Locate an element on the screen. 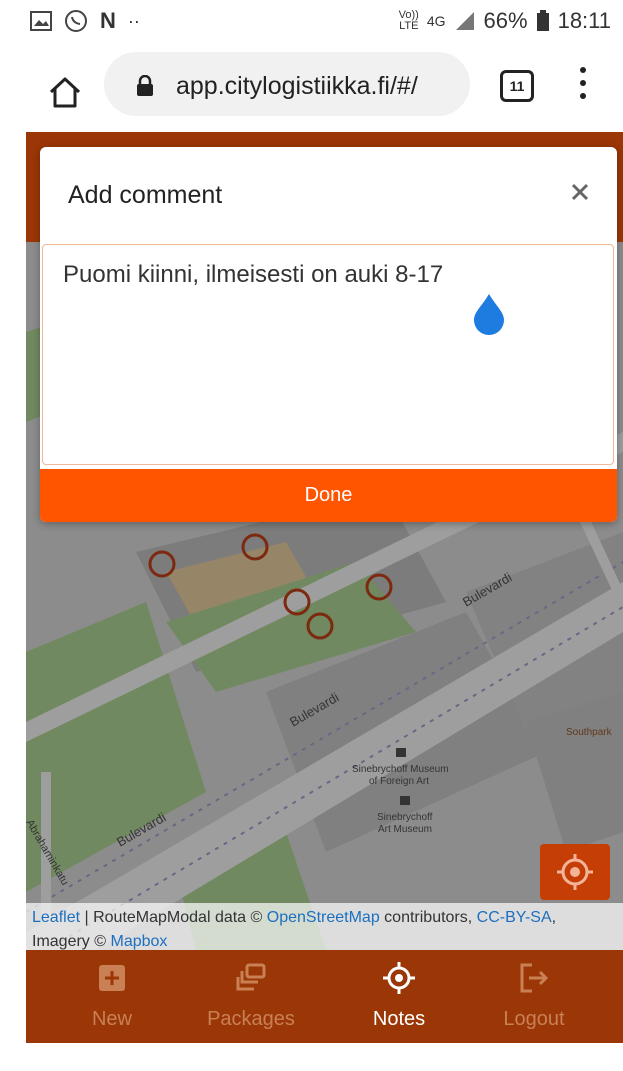 This screenshot has height=1071, width=623. locate-me-button is located at coordinates (575, 872).